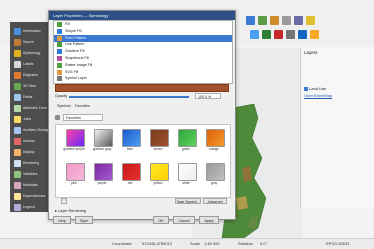 This screenshot has height=249, width=374. I want to click on print-icon, so click(314, 34).